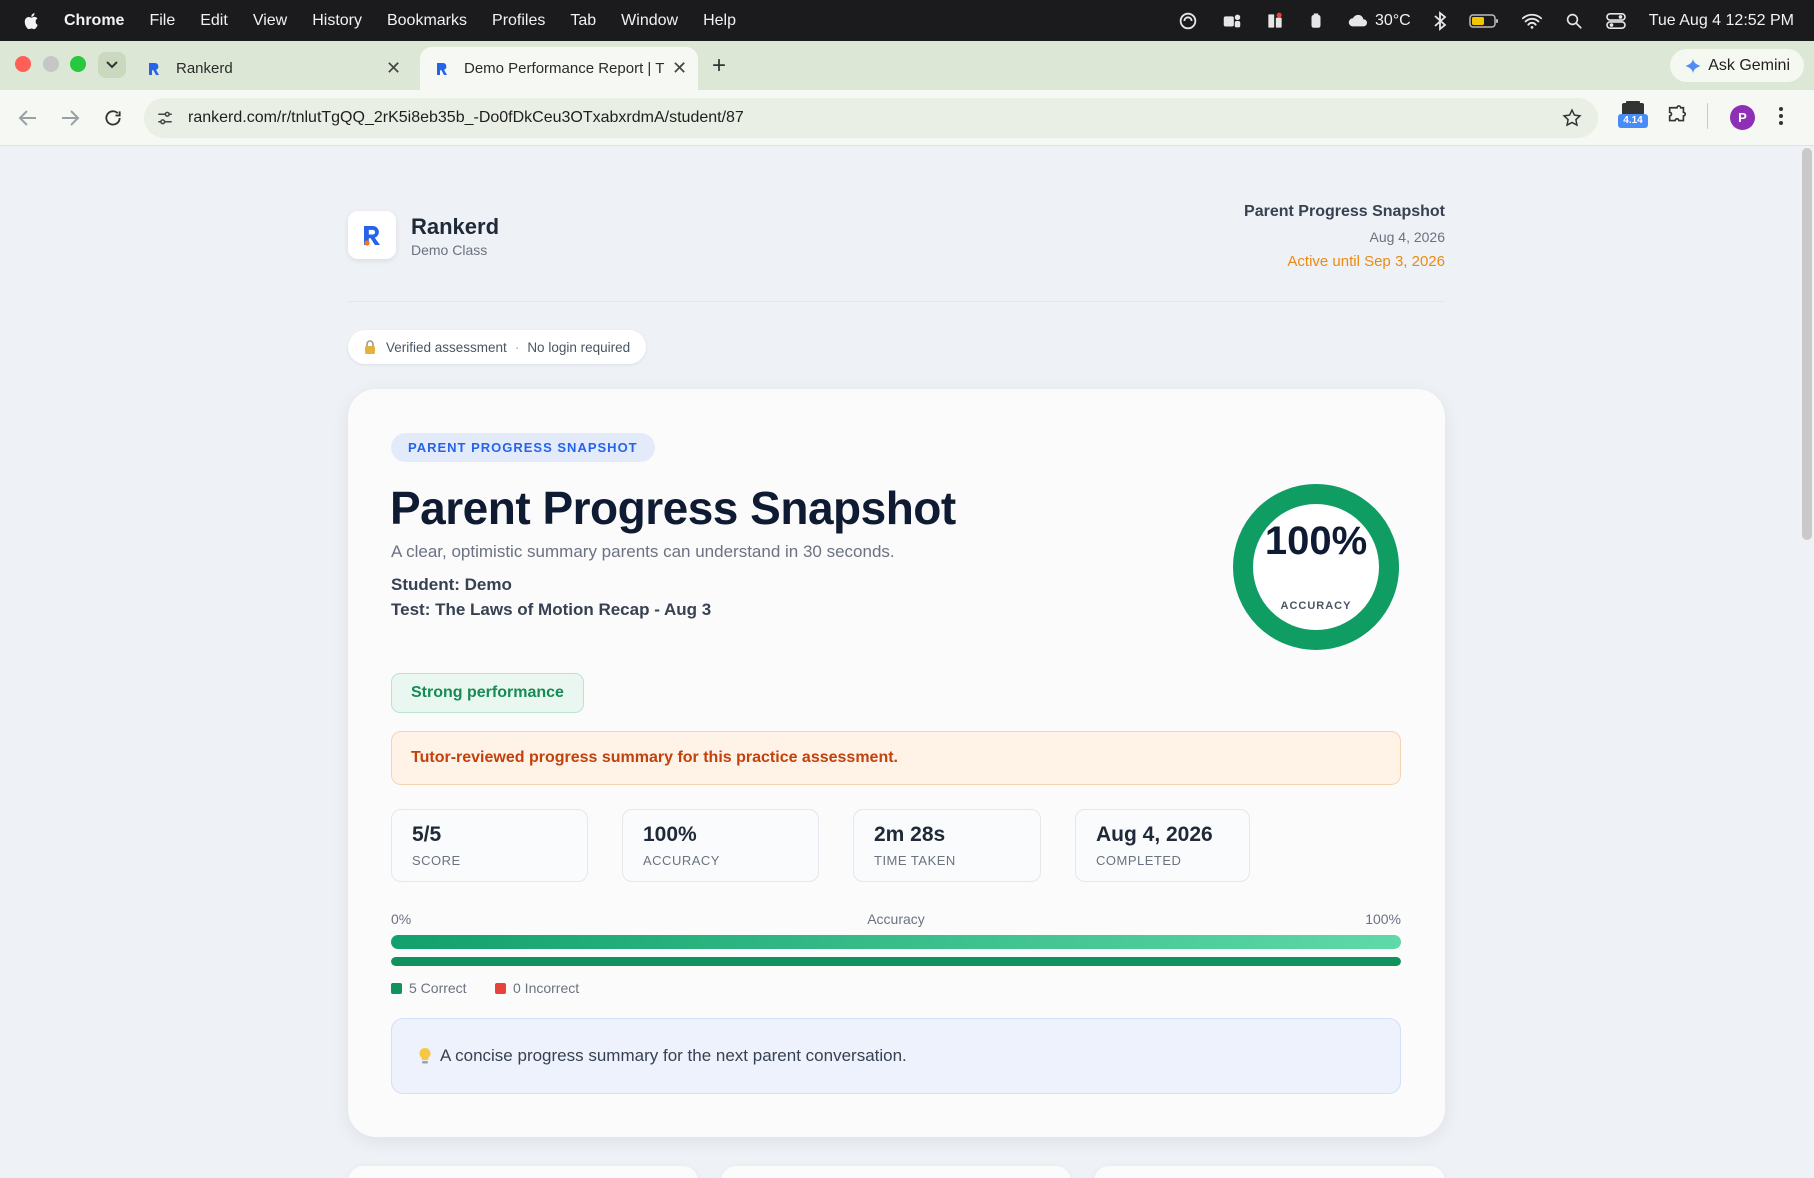 This screenshot has height=1178, width=1814. I want to click on new-tab-button: +, so click(719, 66).